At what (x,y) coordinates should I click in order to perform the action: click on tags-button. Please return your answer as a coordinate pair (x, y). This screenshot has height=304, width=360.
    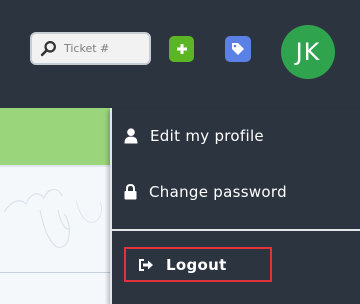
    Looking at the image, I should click on (238, 49).